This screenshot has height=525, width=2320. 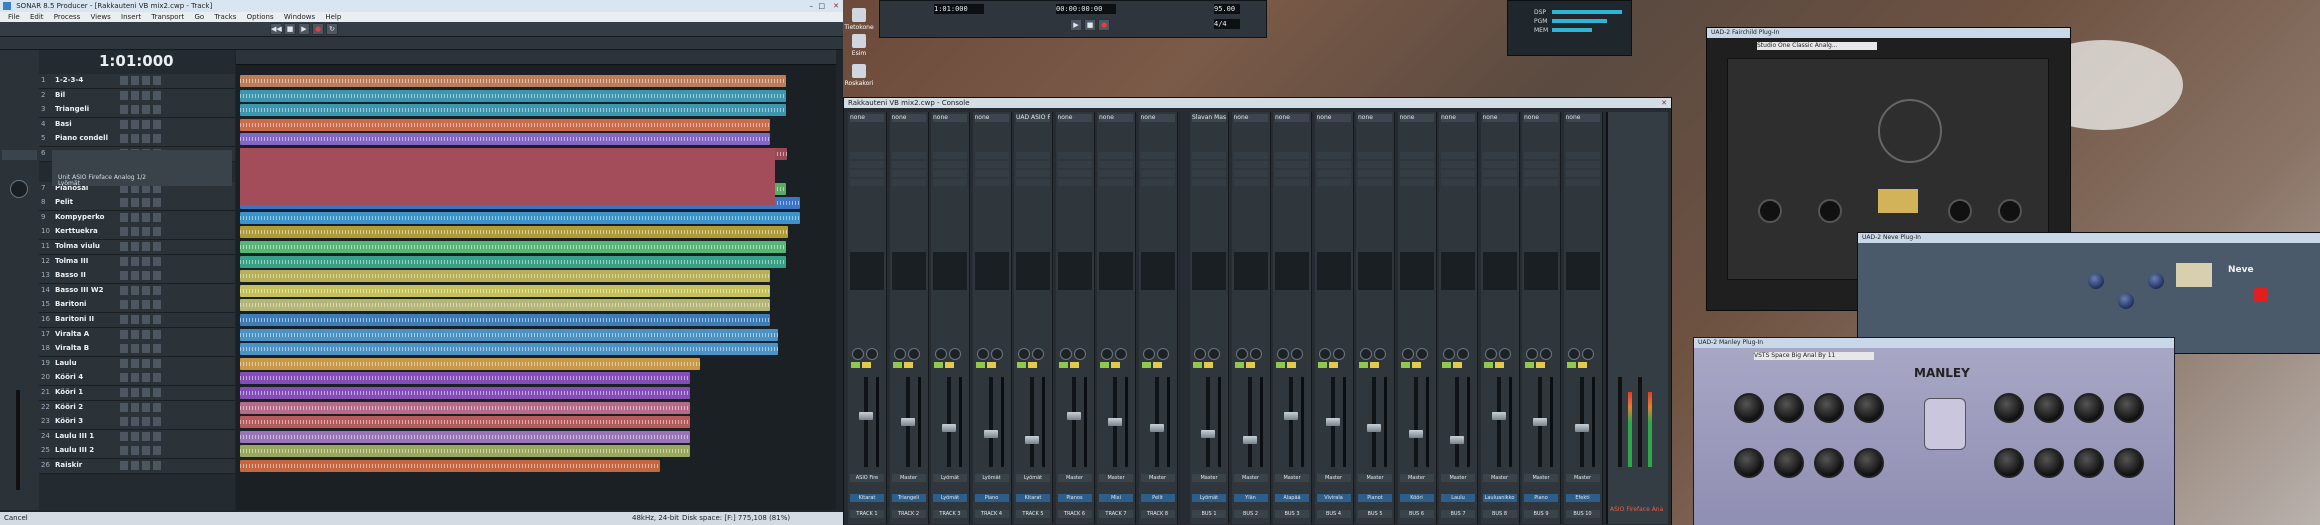 What do you see at coordinates (85, 304) in the screenshot?
I see `track-name: Baritoni` at bounding box center [85, 304].